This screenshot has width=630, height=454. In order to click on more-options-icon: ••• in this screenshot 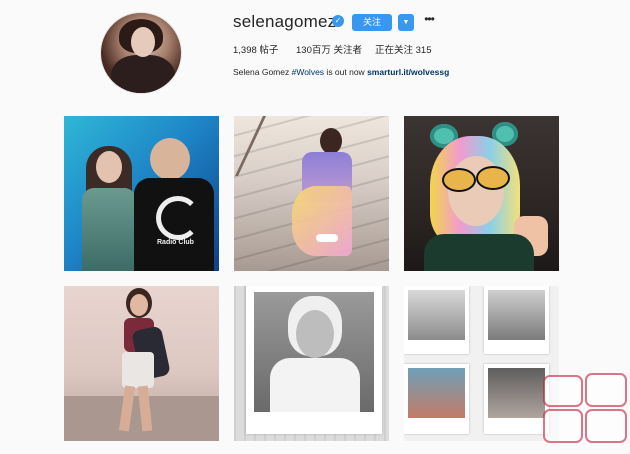, I will do `click(429, 20)`.